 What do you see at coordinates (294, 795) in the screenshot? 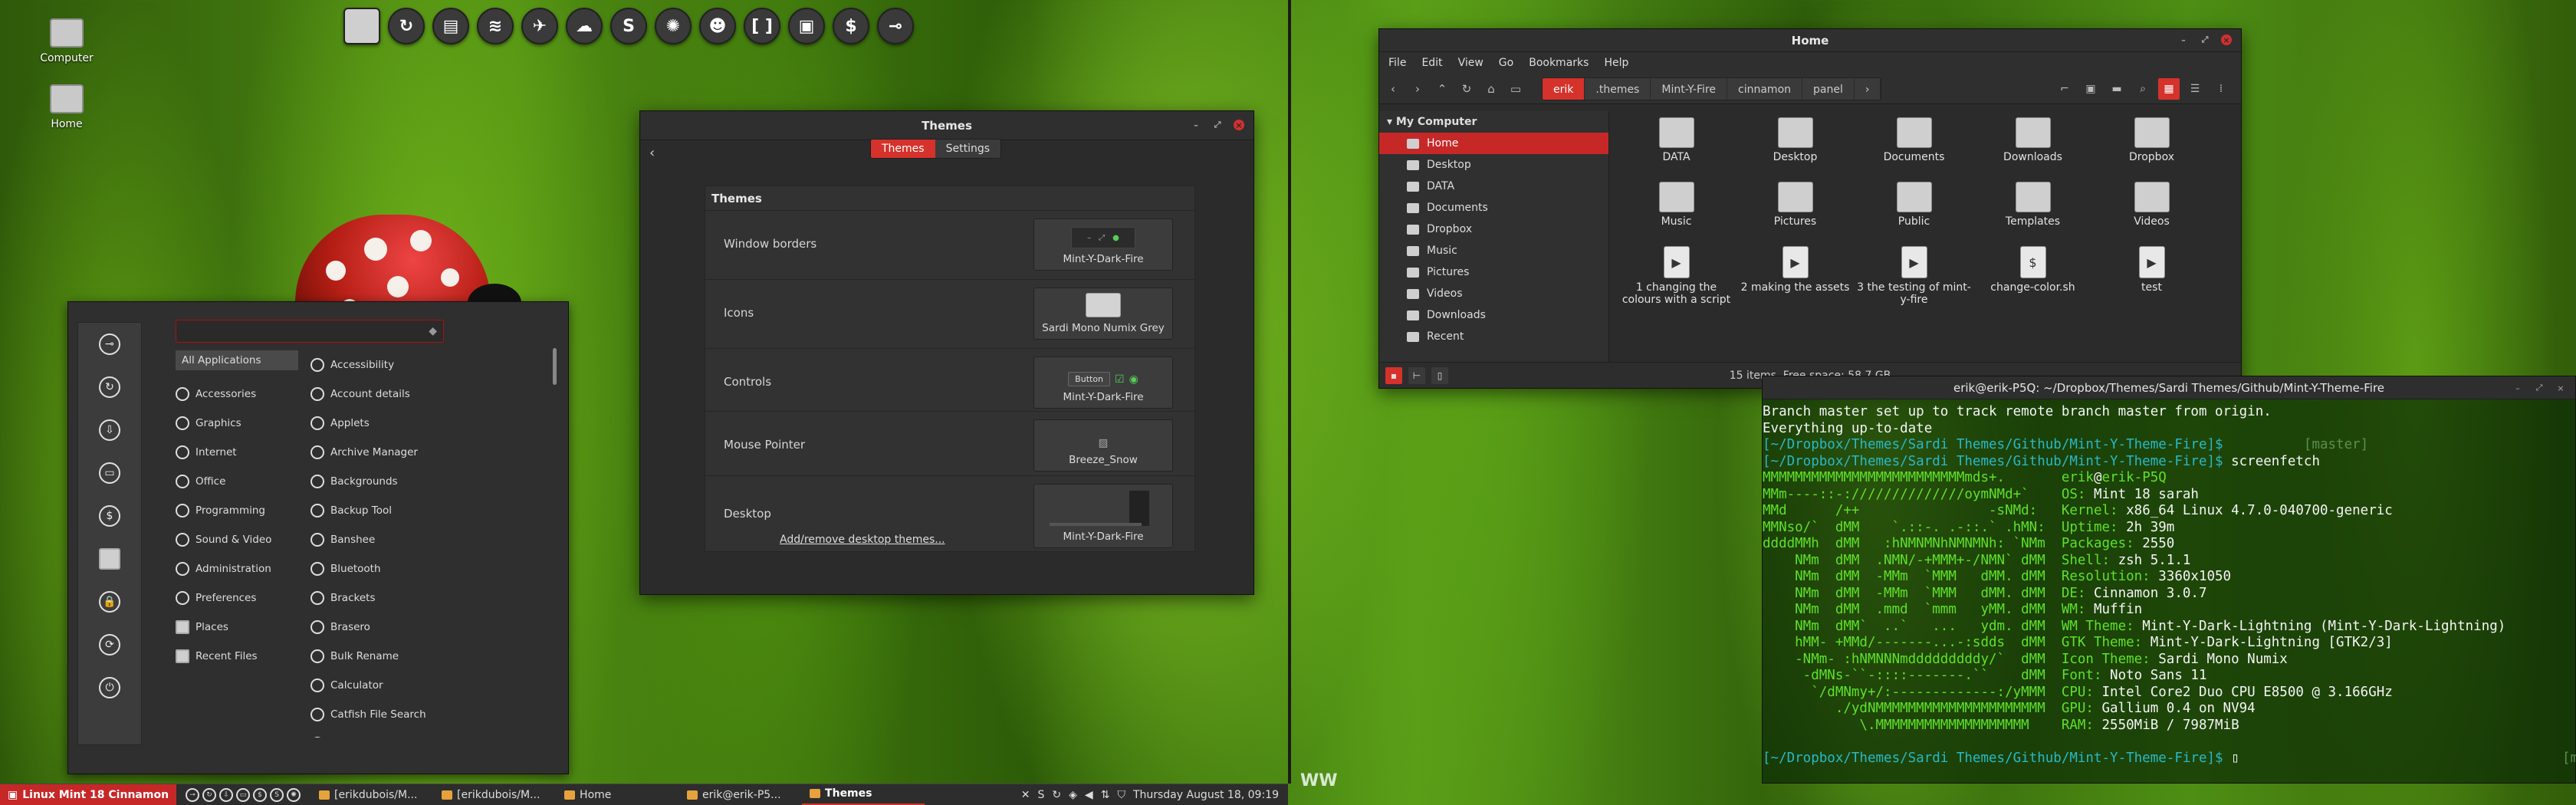
I see `settings-icon: ✺` at bounding box center [294, 795].